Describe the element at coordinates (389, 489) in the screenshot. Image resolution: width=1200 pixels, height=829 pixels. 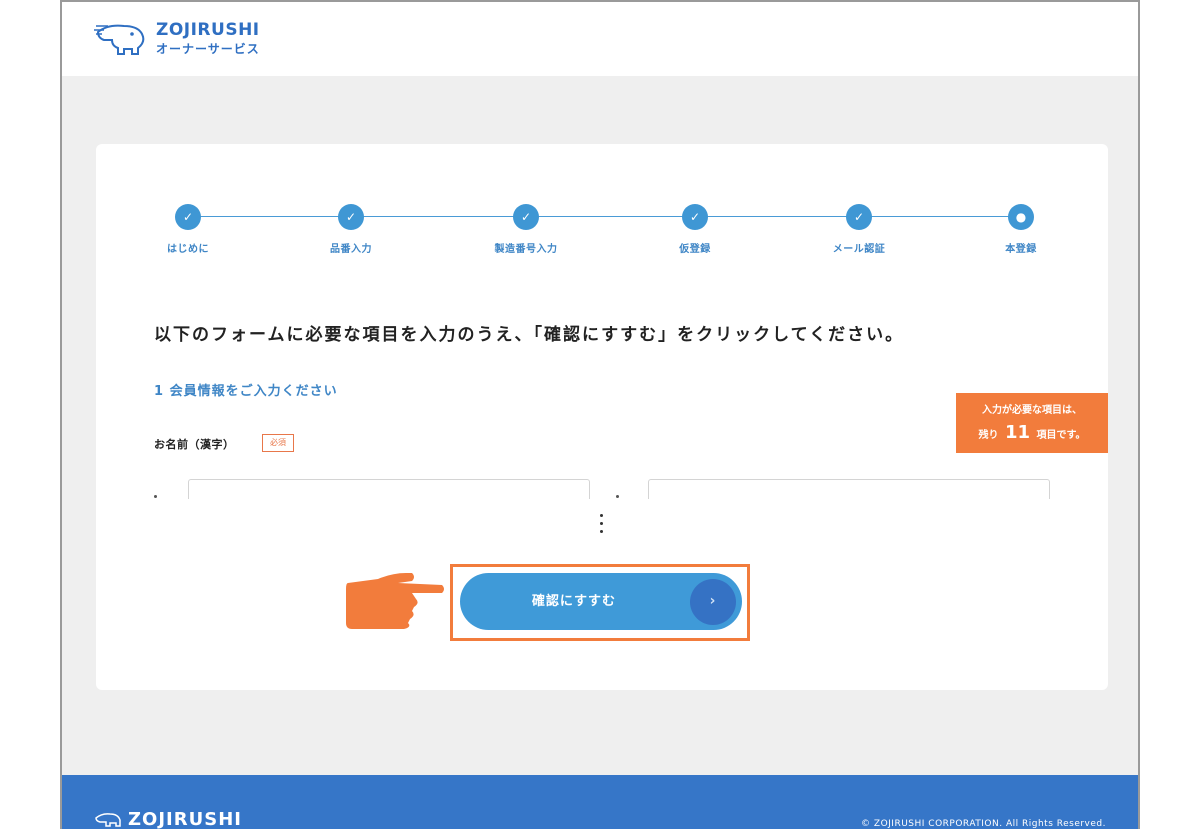
I see `last-name-input` at that location.